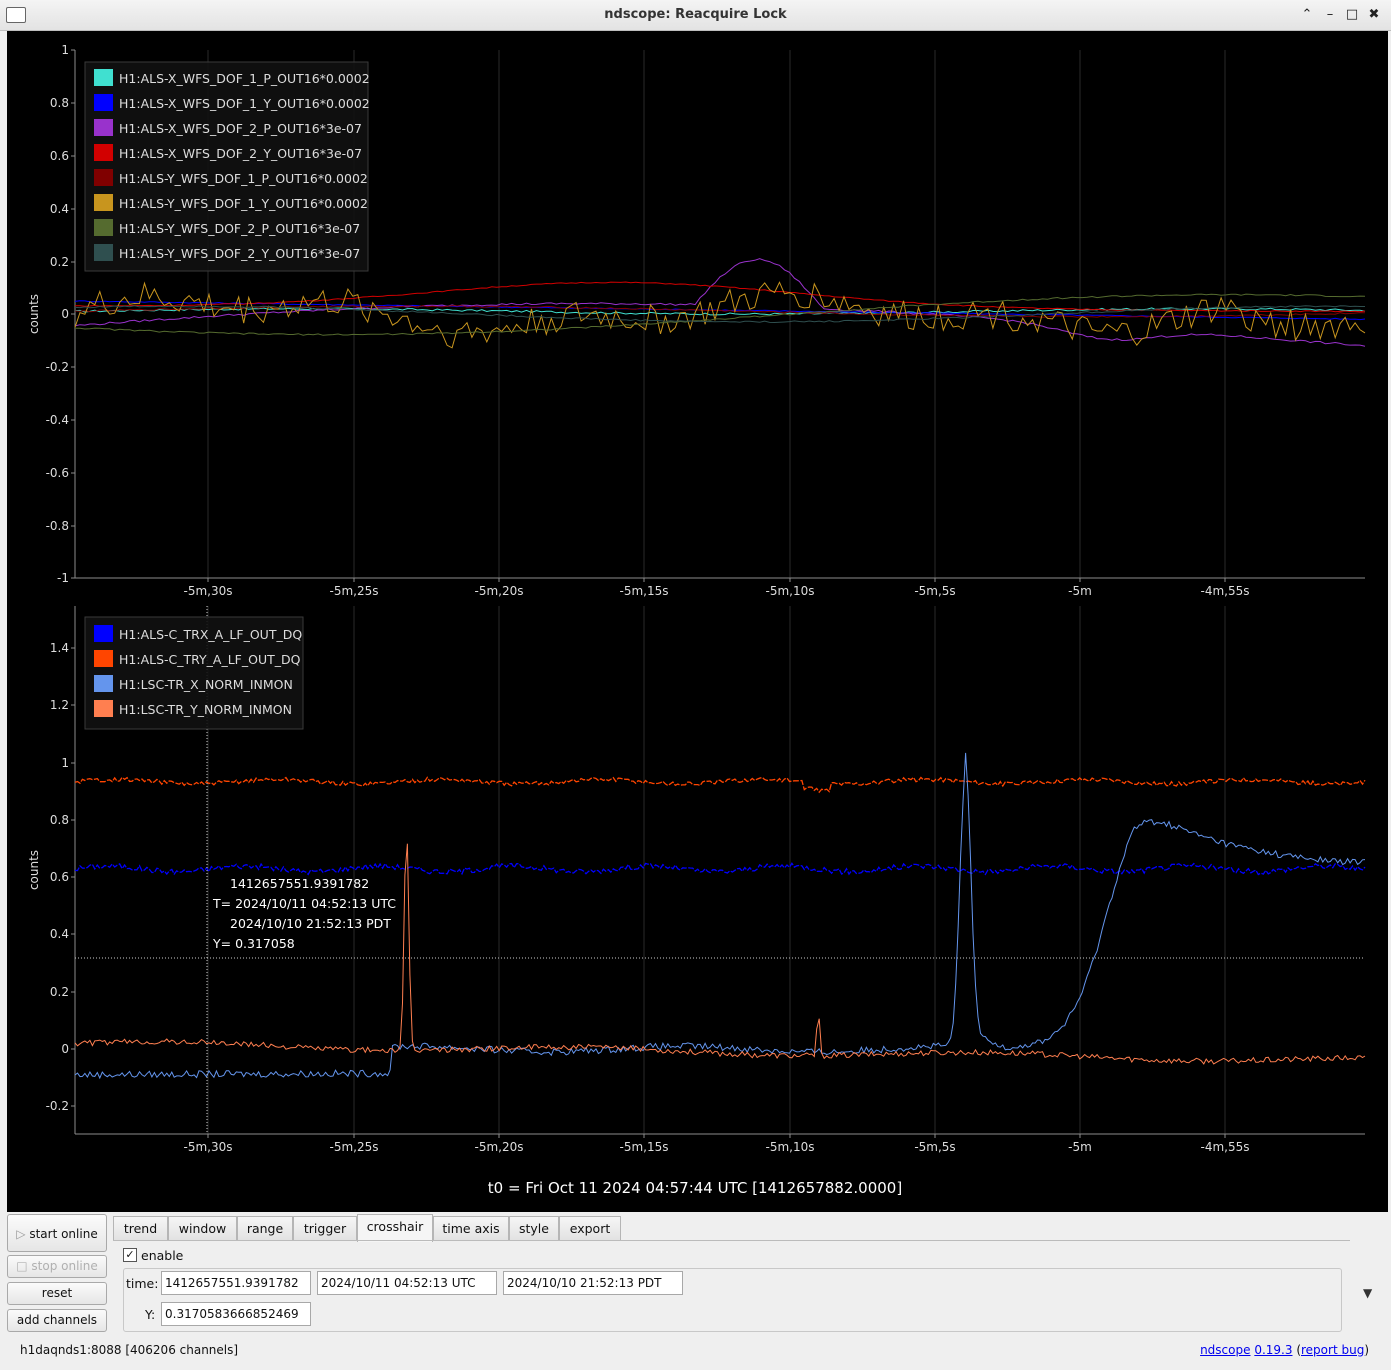 This screenshot has height=1370, width=1391. What do you see at coordinates (304, 903) in the screenshot?
I see `crosshair-utc-text: T= 2024/10/11 04:52:13 UTC` at bounding box center [304, 903].